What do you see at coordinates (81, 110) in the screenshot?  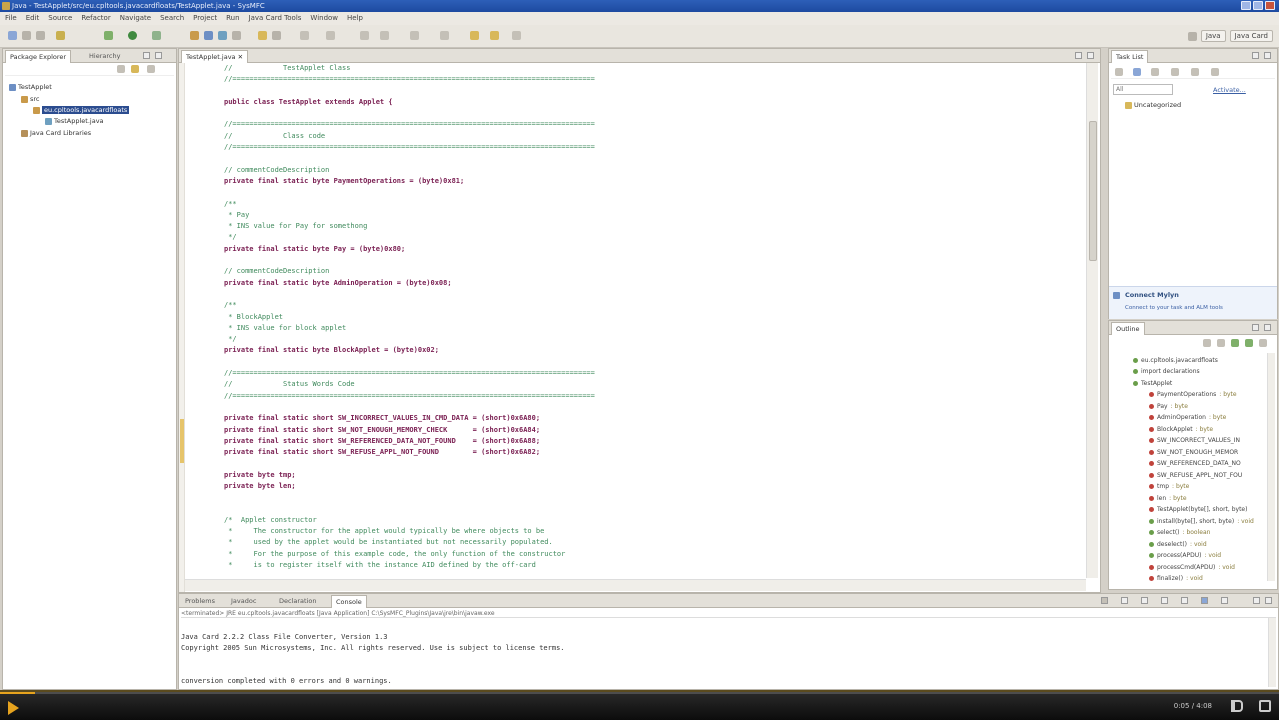 I see `tree-item-package: eu.cpltools.javacardfloats` at bounding box center [81, 110].